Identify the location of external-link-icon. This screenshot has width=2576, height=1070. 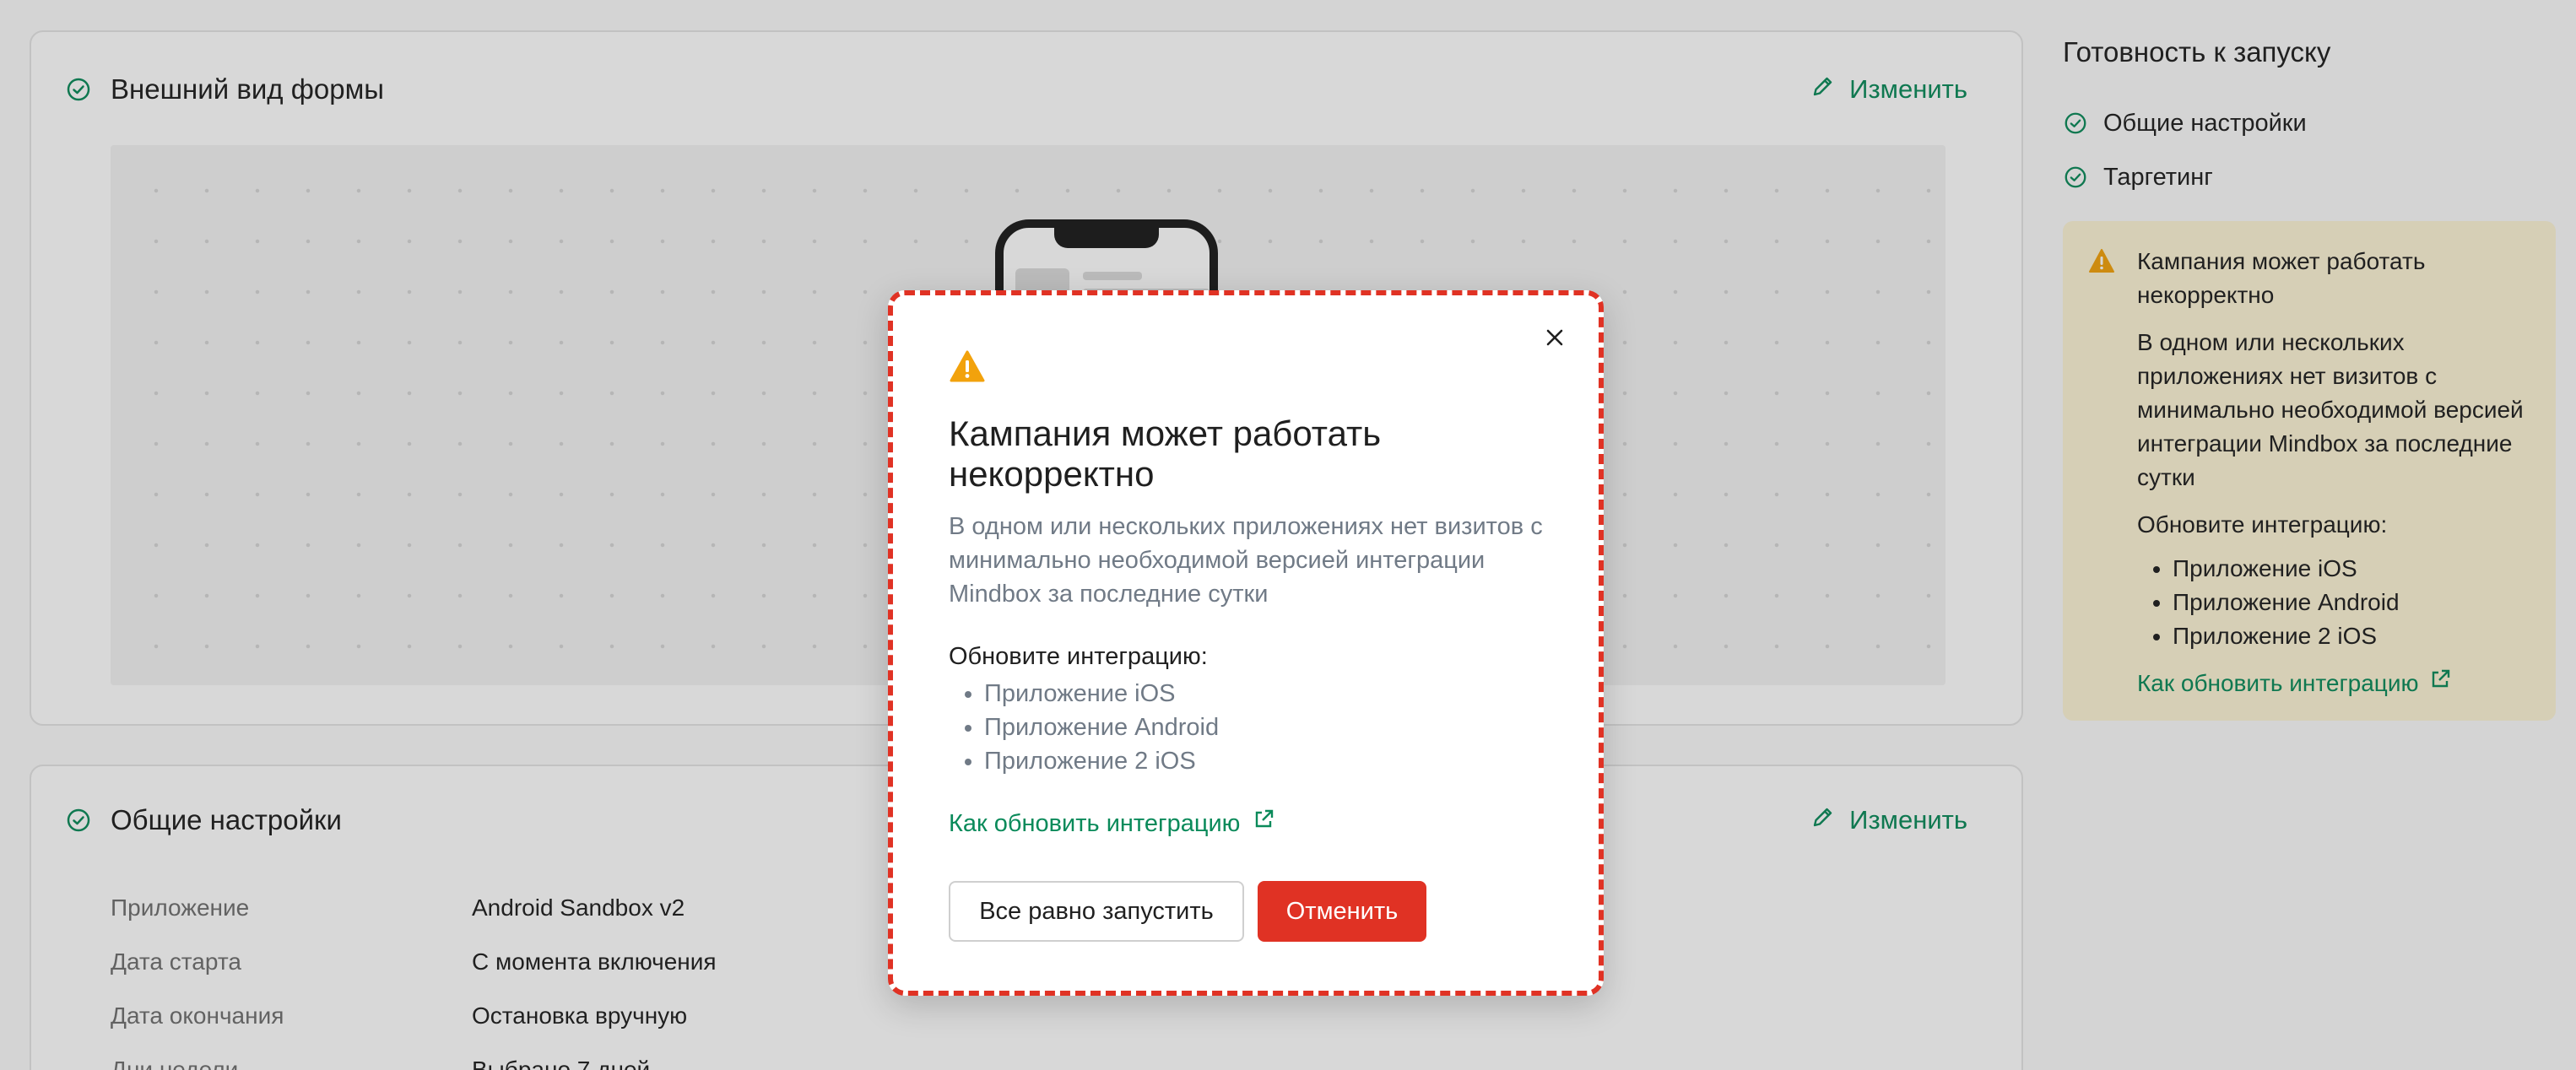
(1263, 823).